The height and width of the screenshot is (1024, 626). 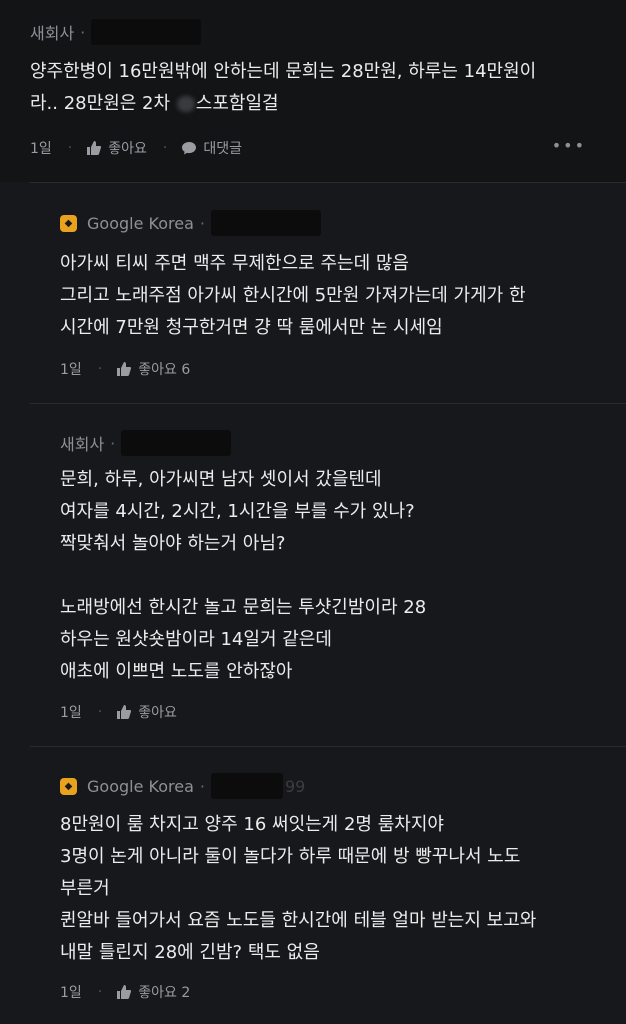 I want to click on reply-label: 대댓글, so click(x=222, y=149).